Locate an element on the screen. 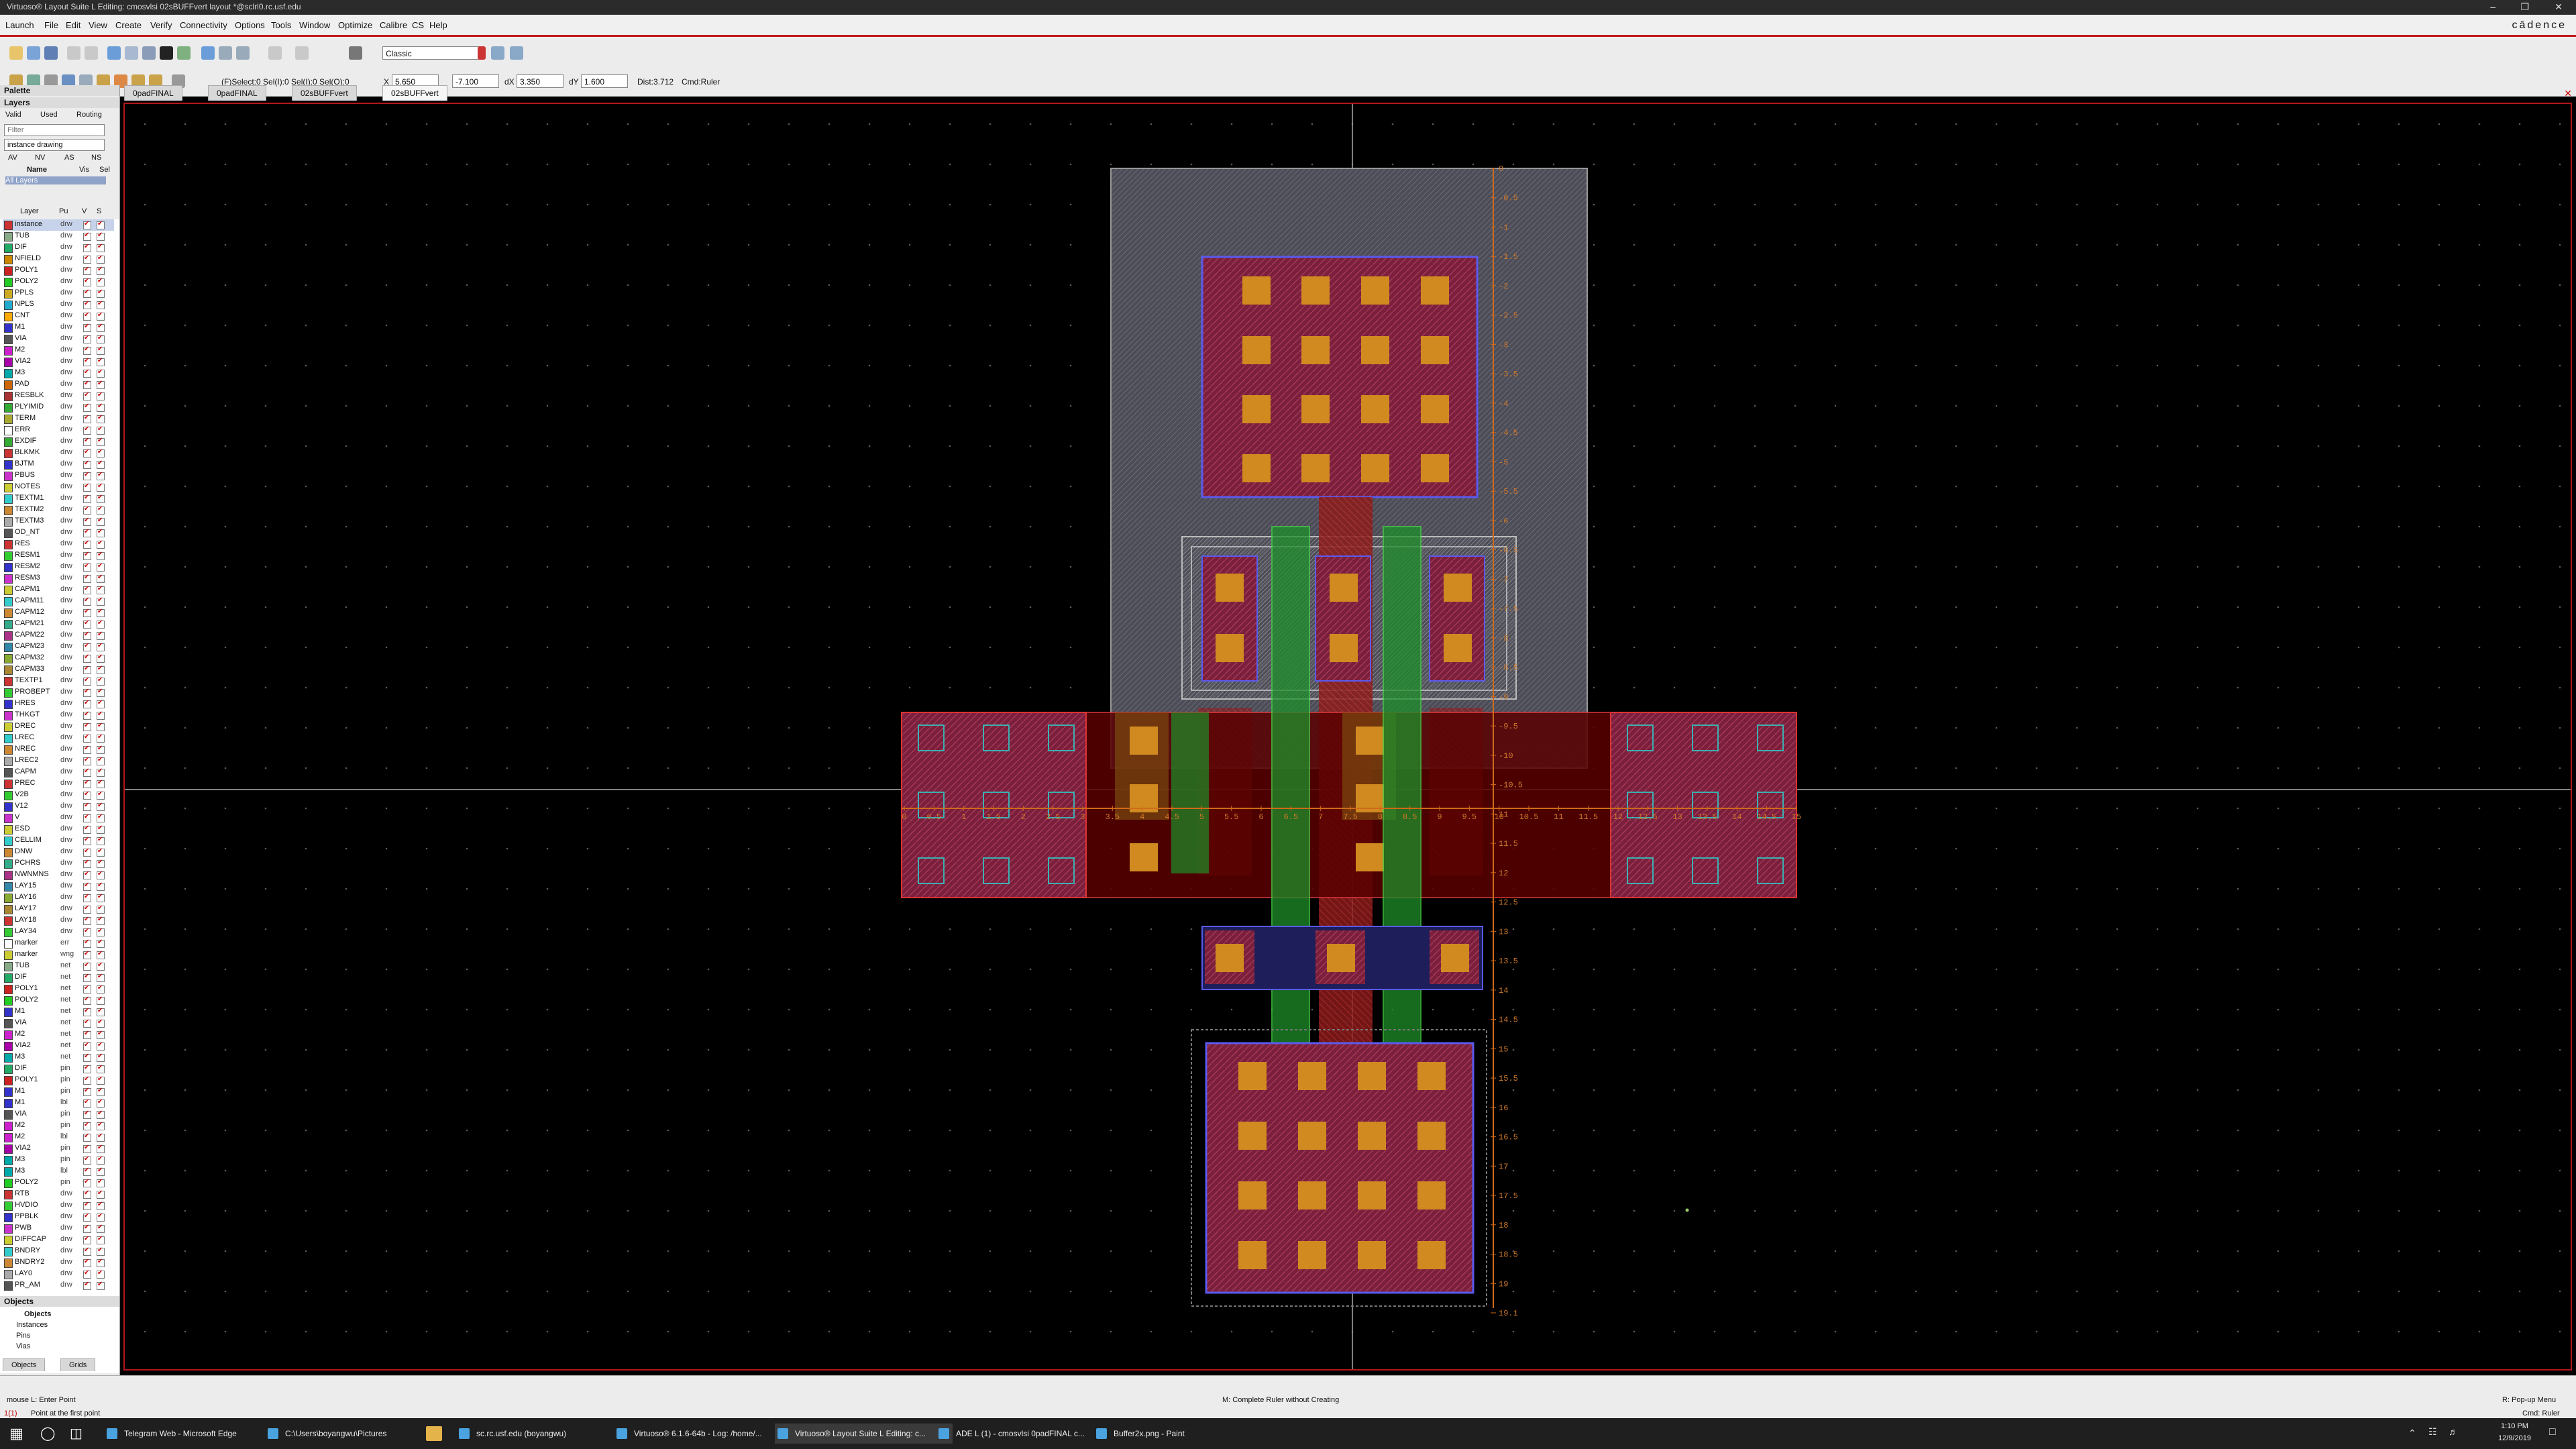 This screenshot has height=1449, width=2576. layer-row: DIF pin is located at coordinates (58, 1069).